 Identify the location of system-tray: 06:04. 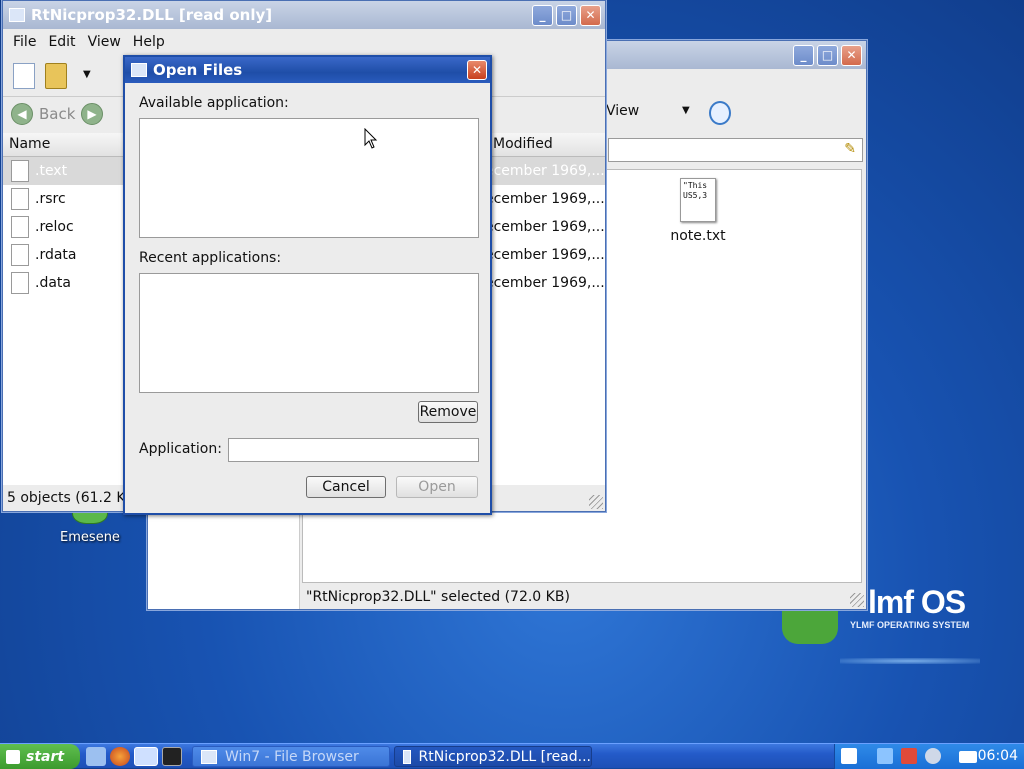
(929, 756).